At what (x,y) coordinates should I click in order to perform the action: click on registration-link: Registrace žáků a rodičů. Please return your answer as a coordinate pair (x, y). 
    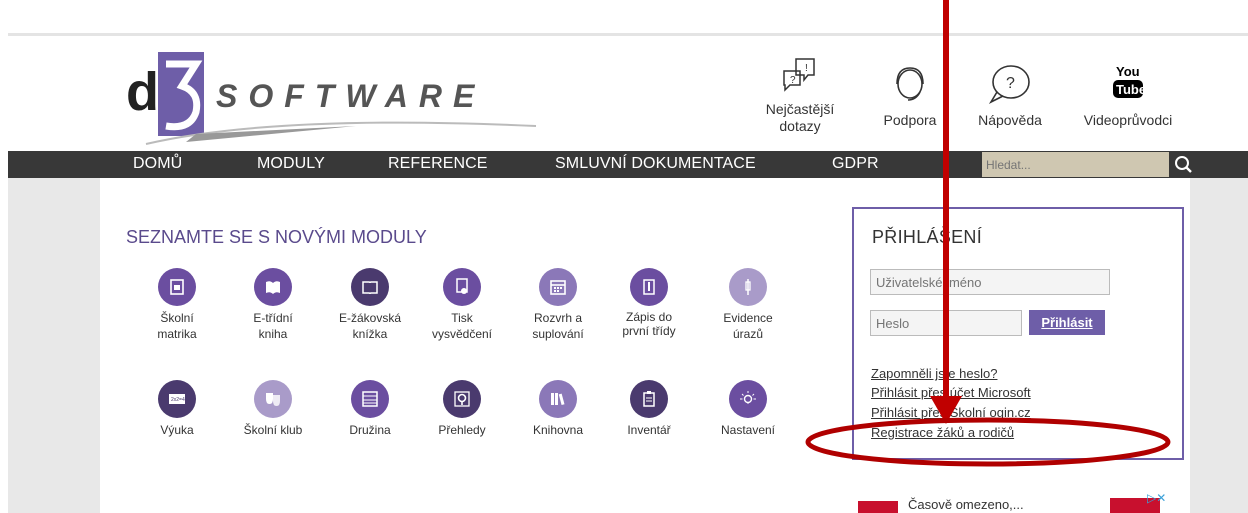
    Looking at the image, I should click on (942, 432).